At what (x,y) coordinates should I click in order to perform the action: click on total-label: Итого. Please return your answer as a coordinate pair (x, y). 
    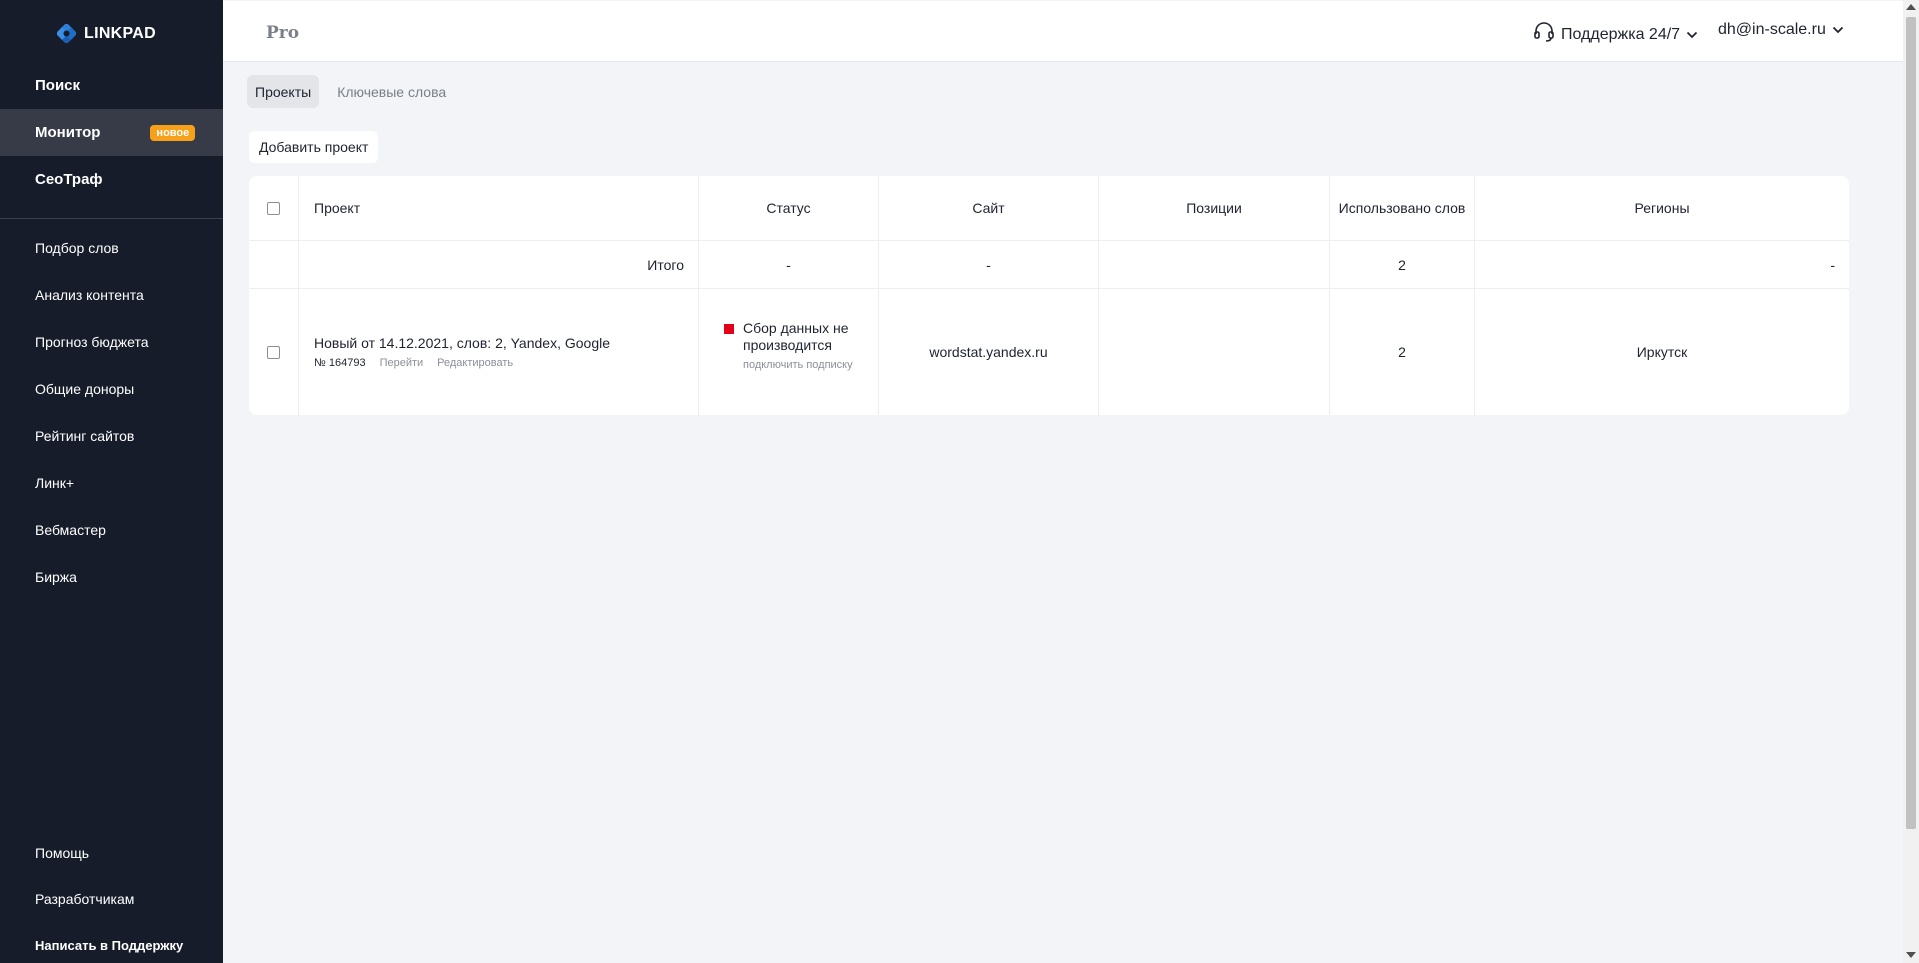
    Looking at the image, I should click on (499, 264).